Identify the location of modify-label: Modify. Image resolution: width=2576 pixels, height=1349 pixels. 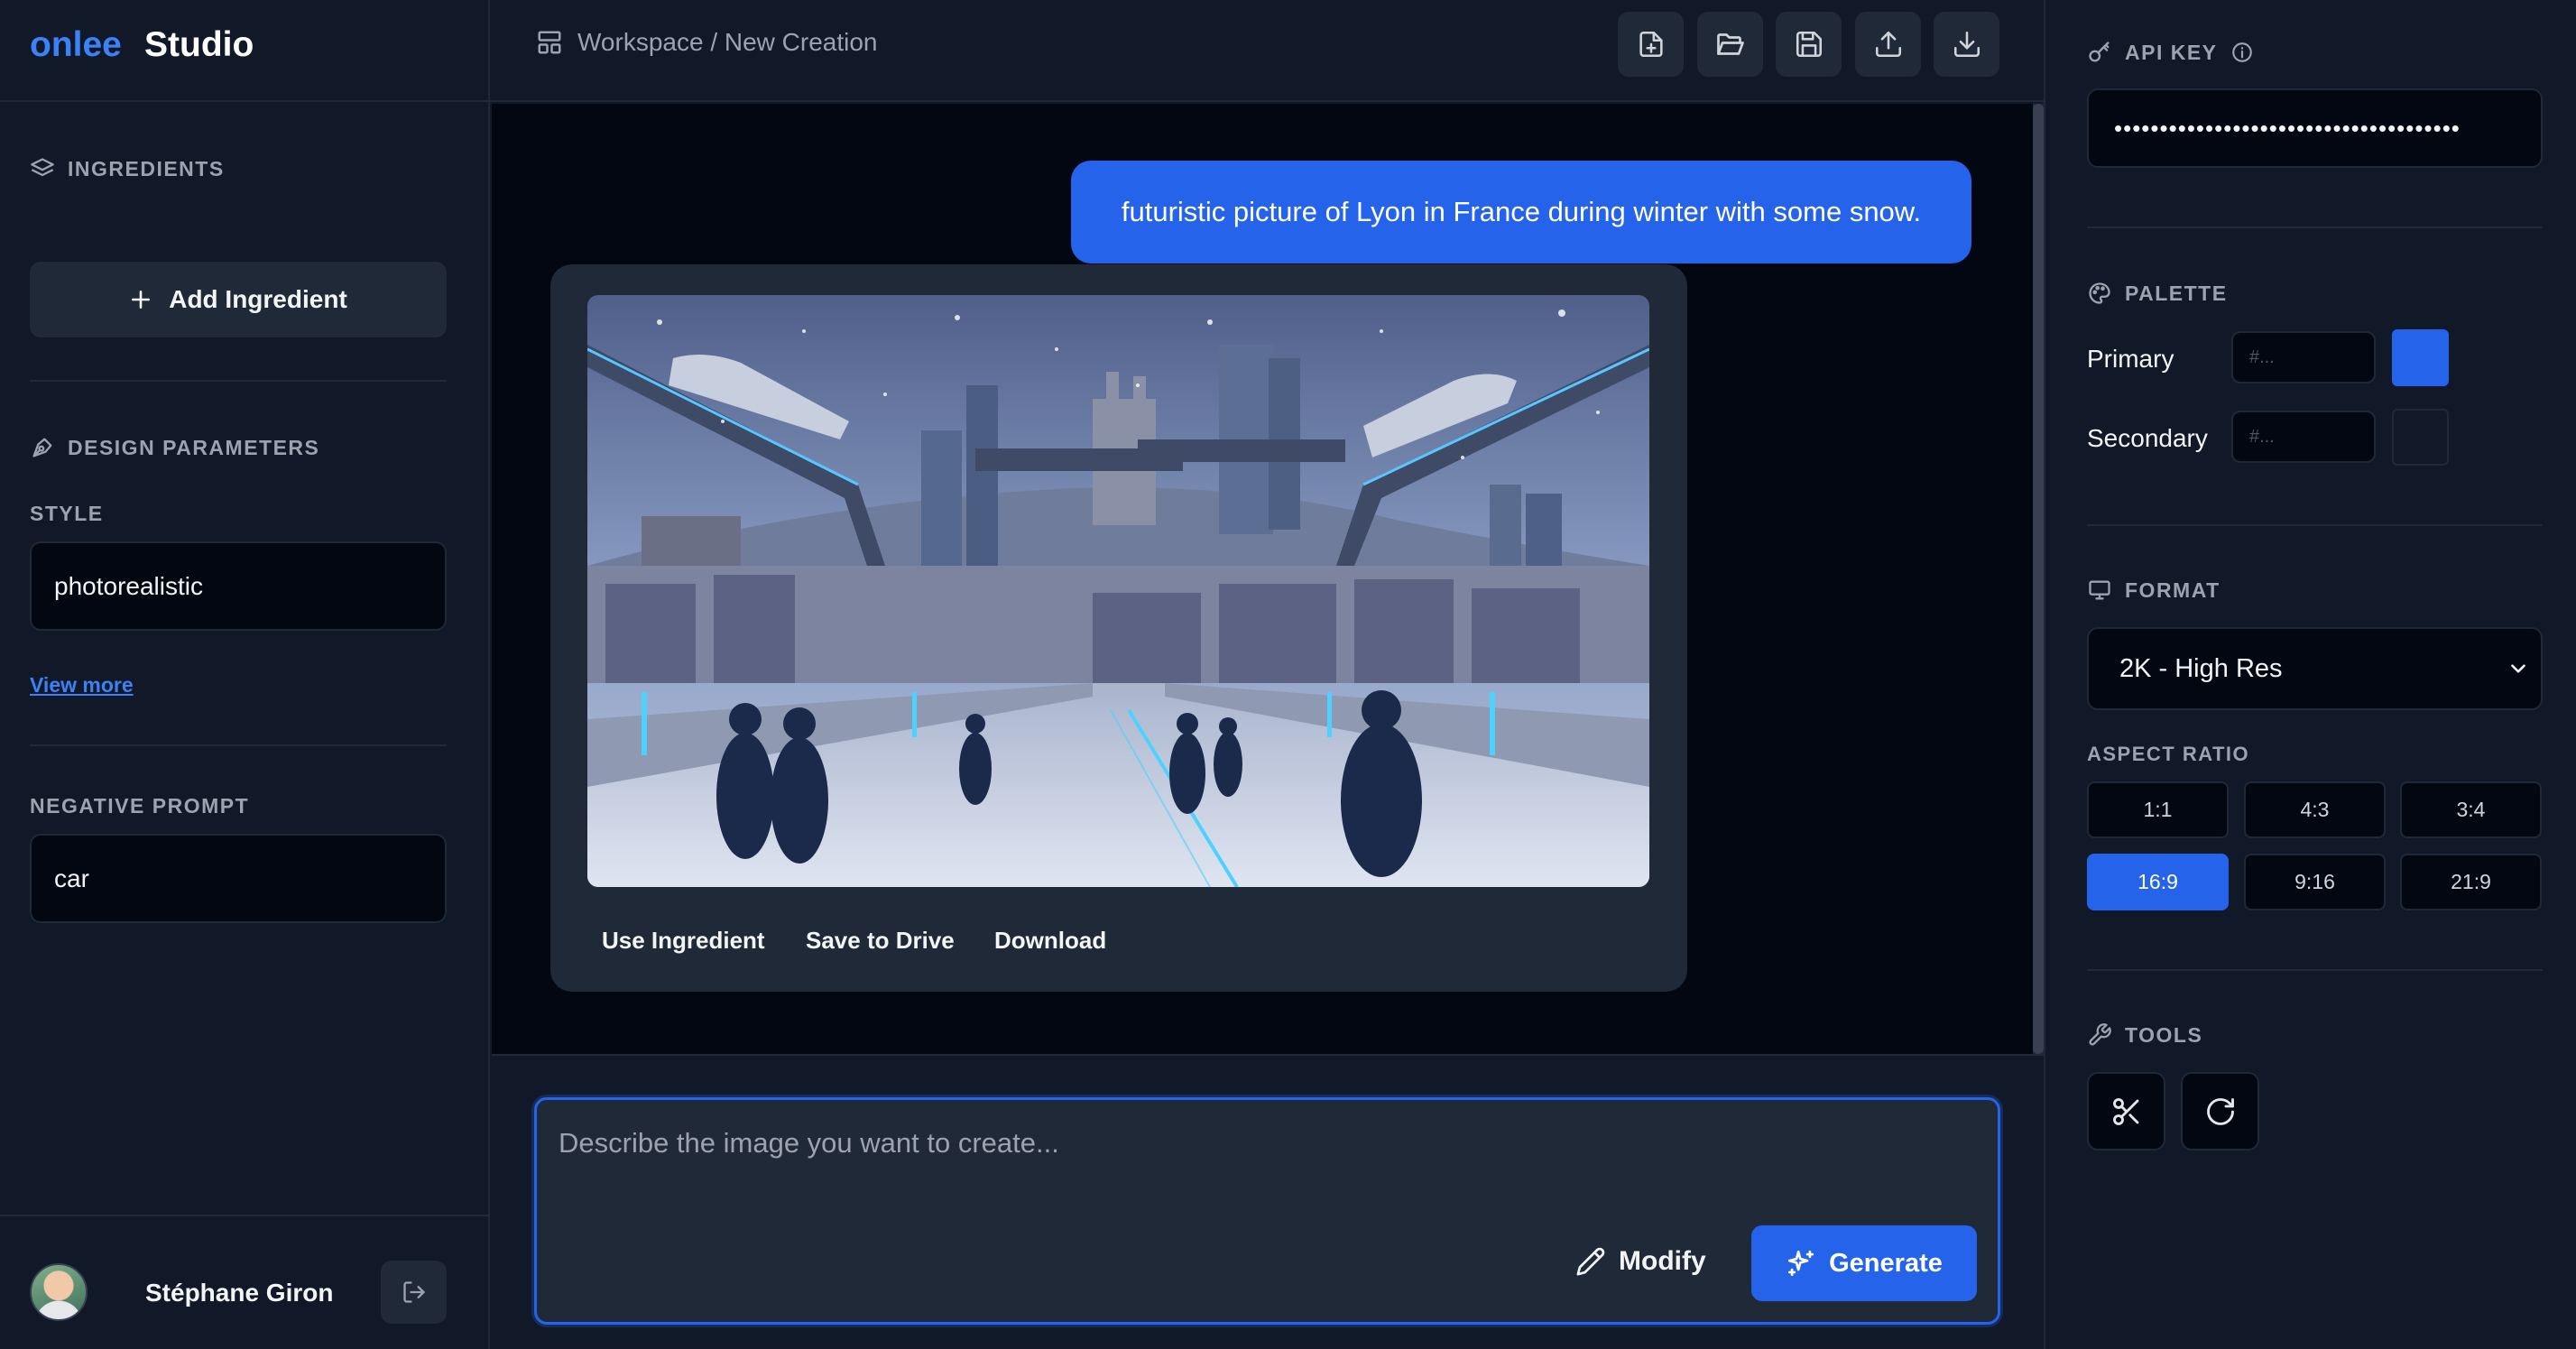
(1662, 1261).